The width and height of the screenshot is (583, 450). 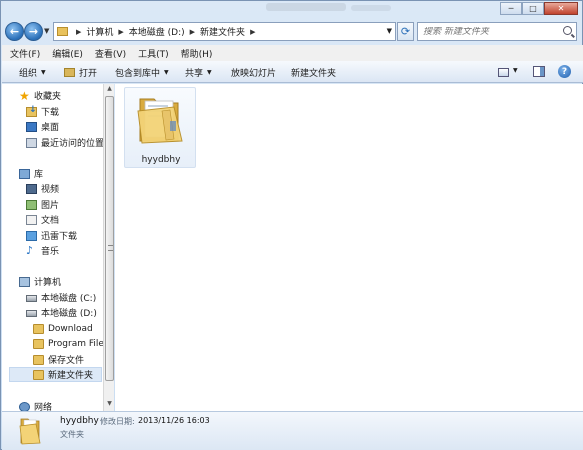 I want to click on refresh-button: ⟳, so click(x=405, y=31).